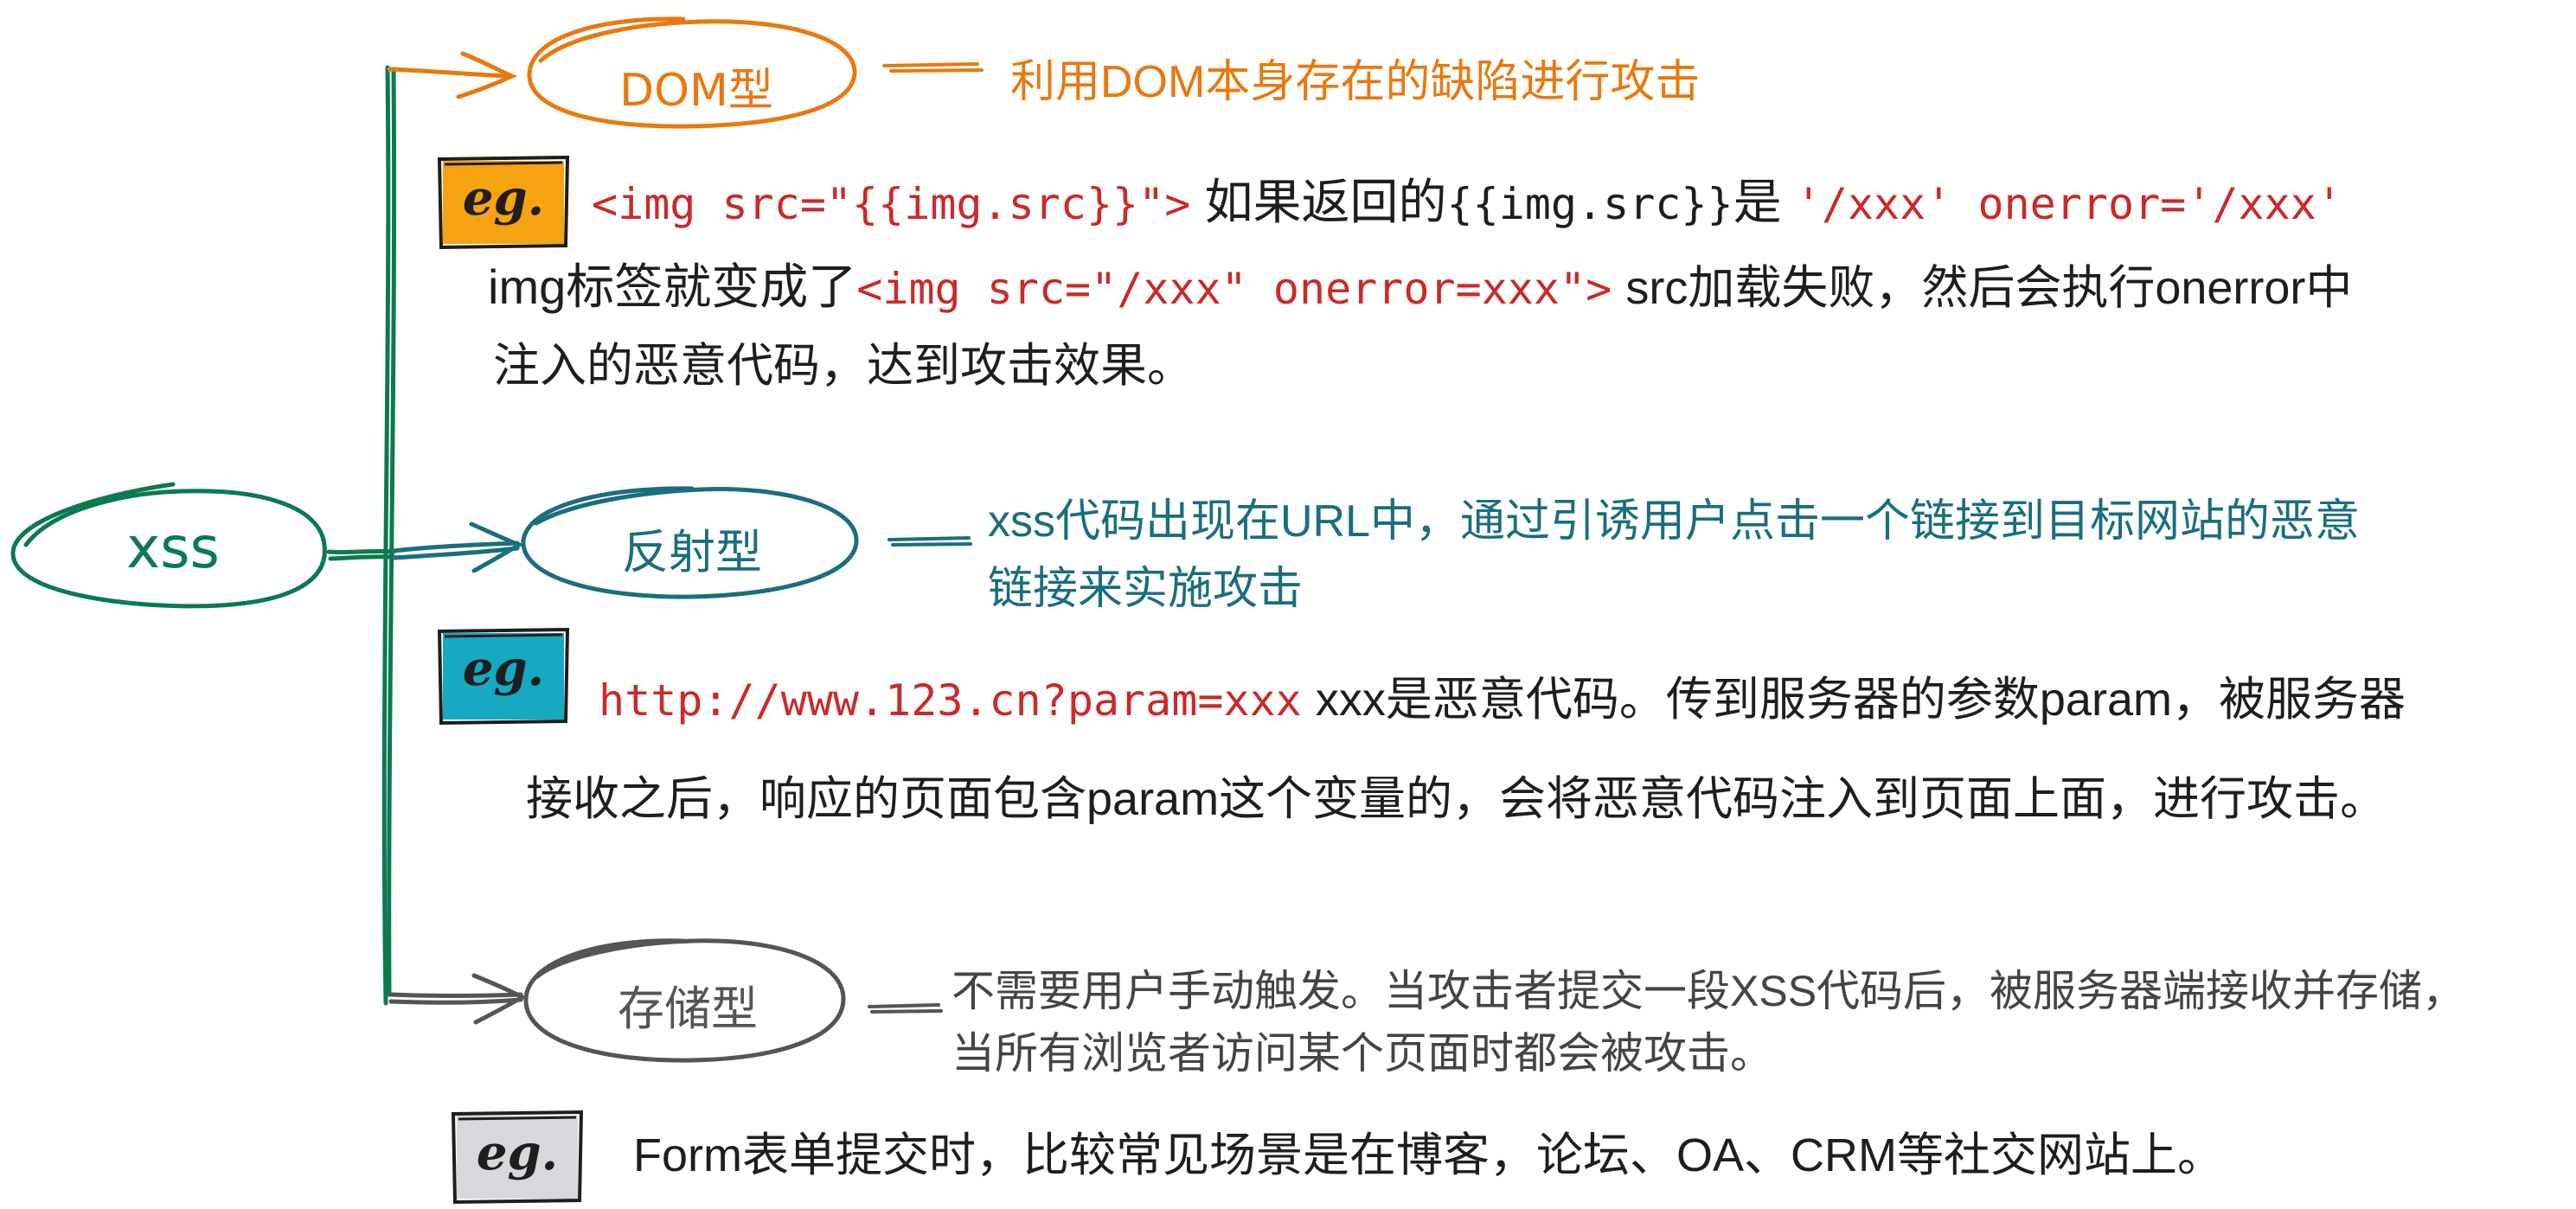 Image resolution: width=2576 pixels, height=1209 pixels. What do you see at coordinates (2068, 204) in the screenshot?
I see `dom-example-code-payload: '/xxx' onerror='/xxx'` at bounding box center [2068, 204].